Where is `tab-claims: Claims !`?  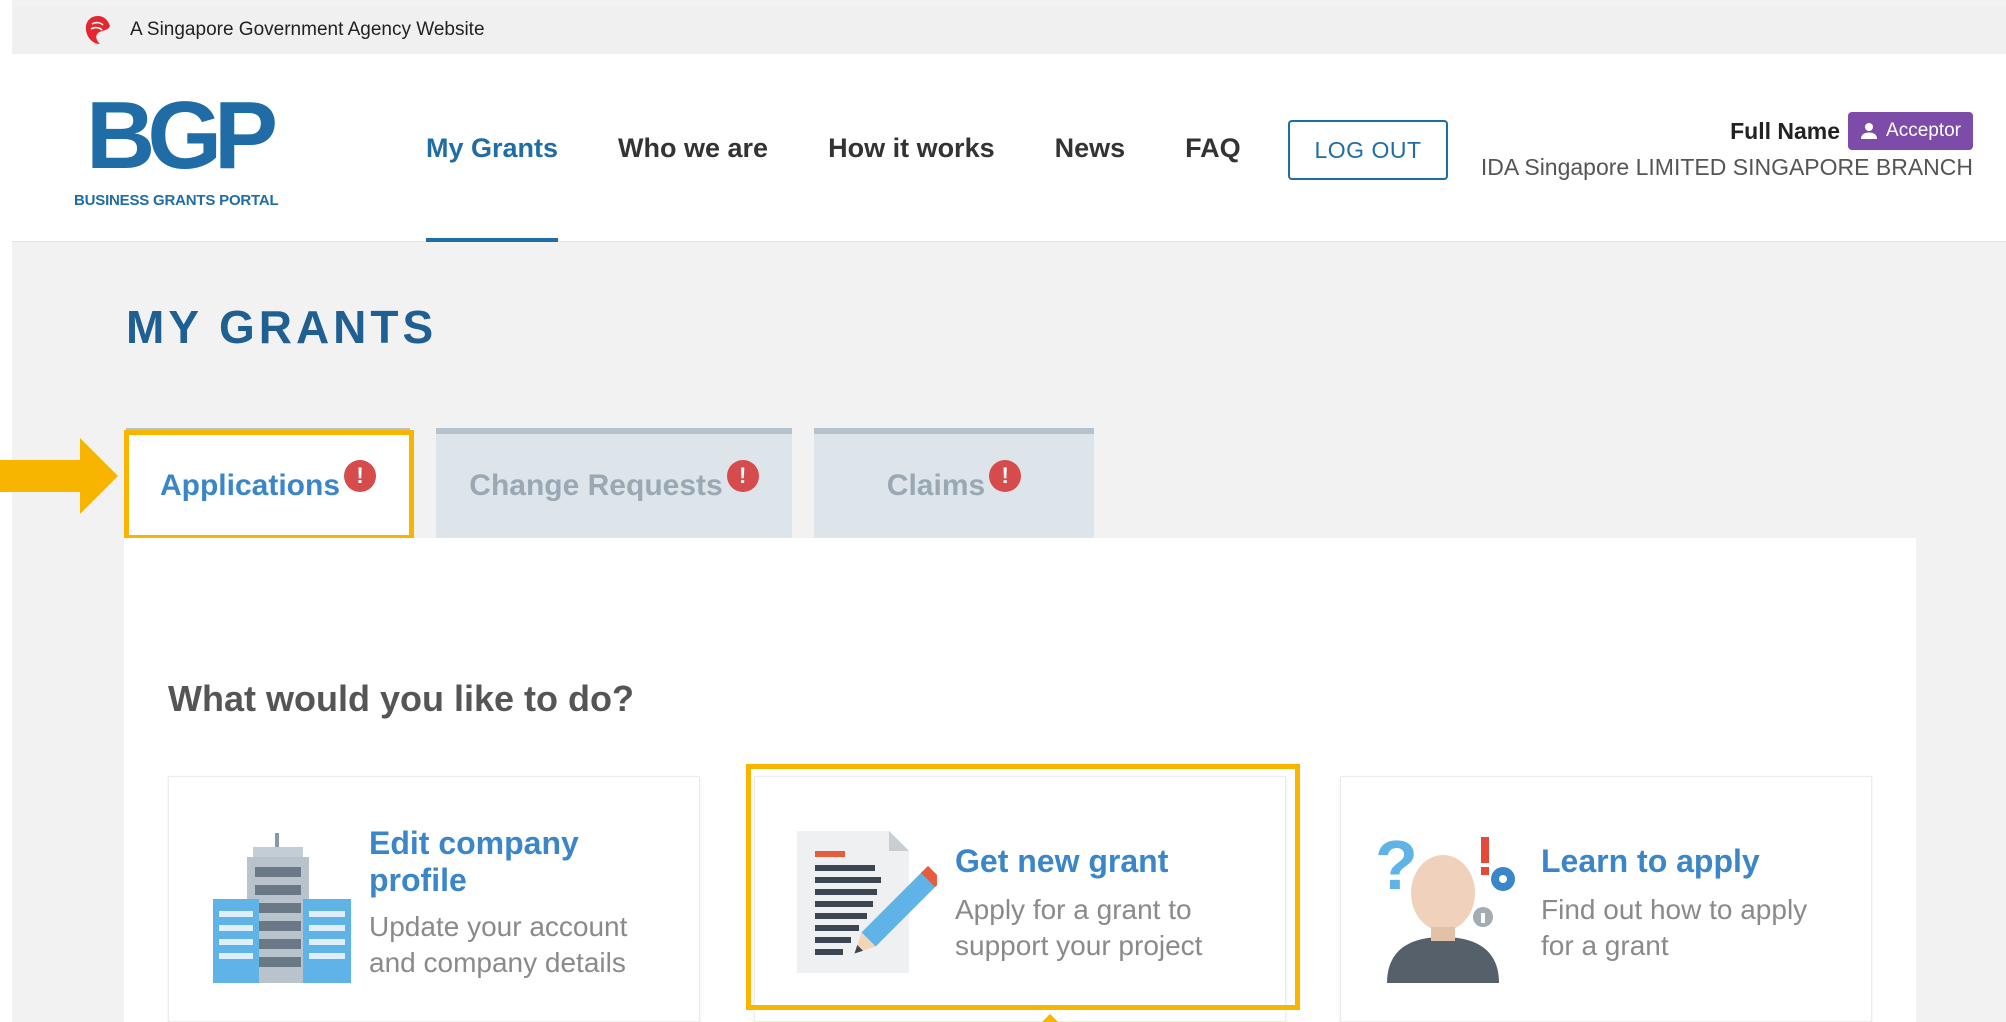 tab-claims: Claims ! is located at coordinates (954, 483).